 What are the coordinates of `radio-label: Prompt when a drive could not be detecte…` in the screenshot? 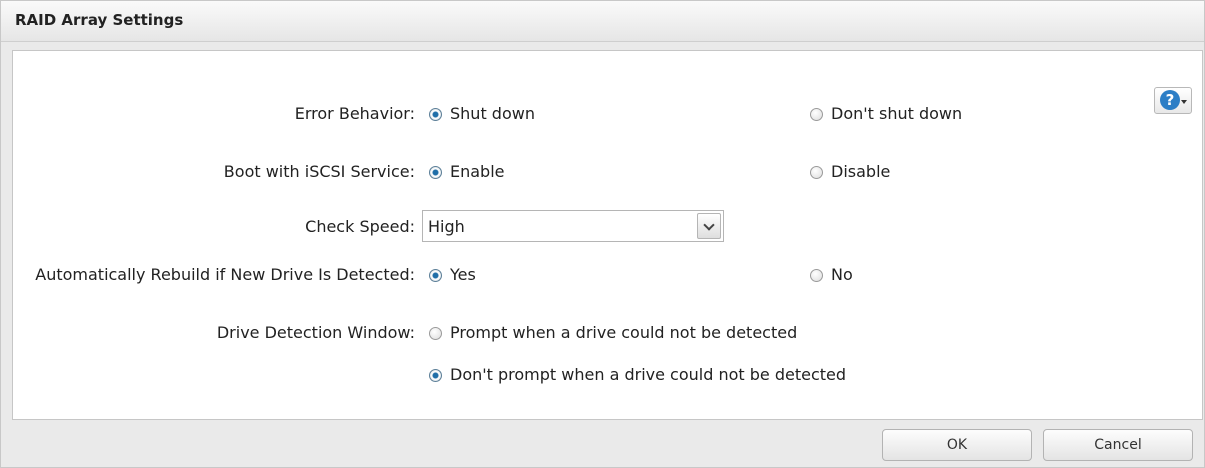 It's located at (624, 332).